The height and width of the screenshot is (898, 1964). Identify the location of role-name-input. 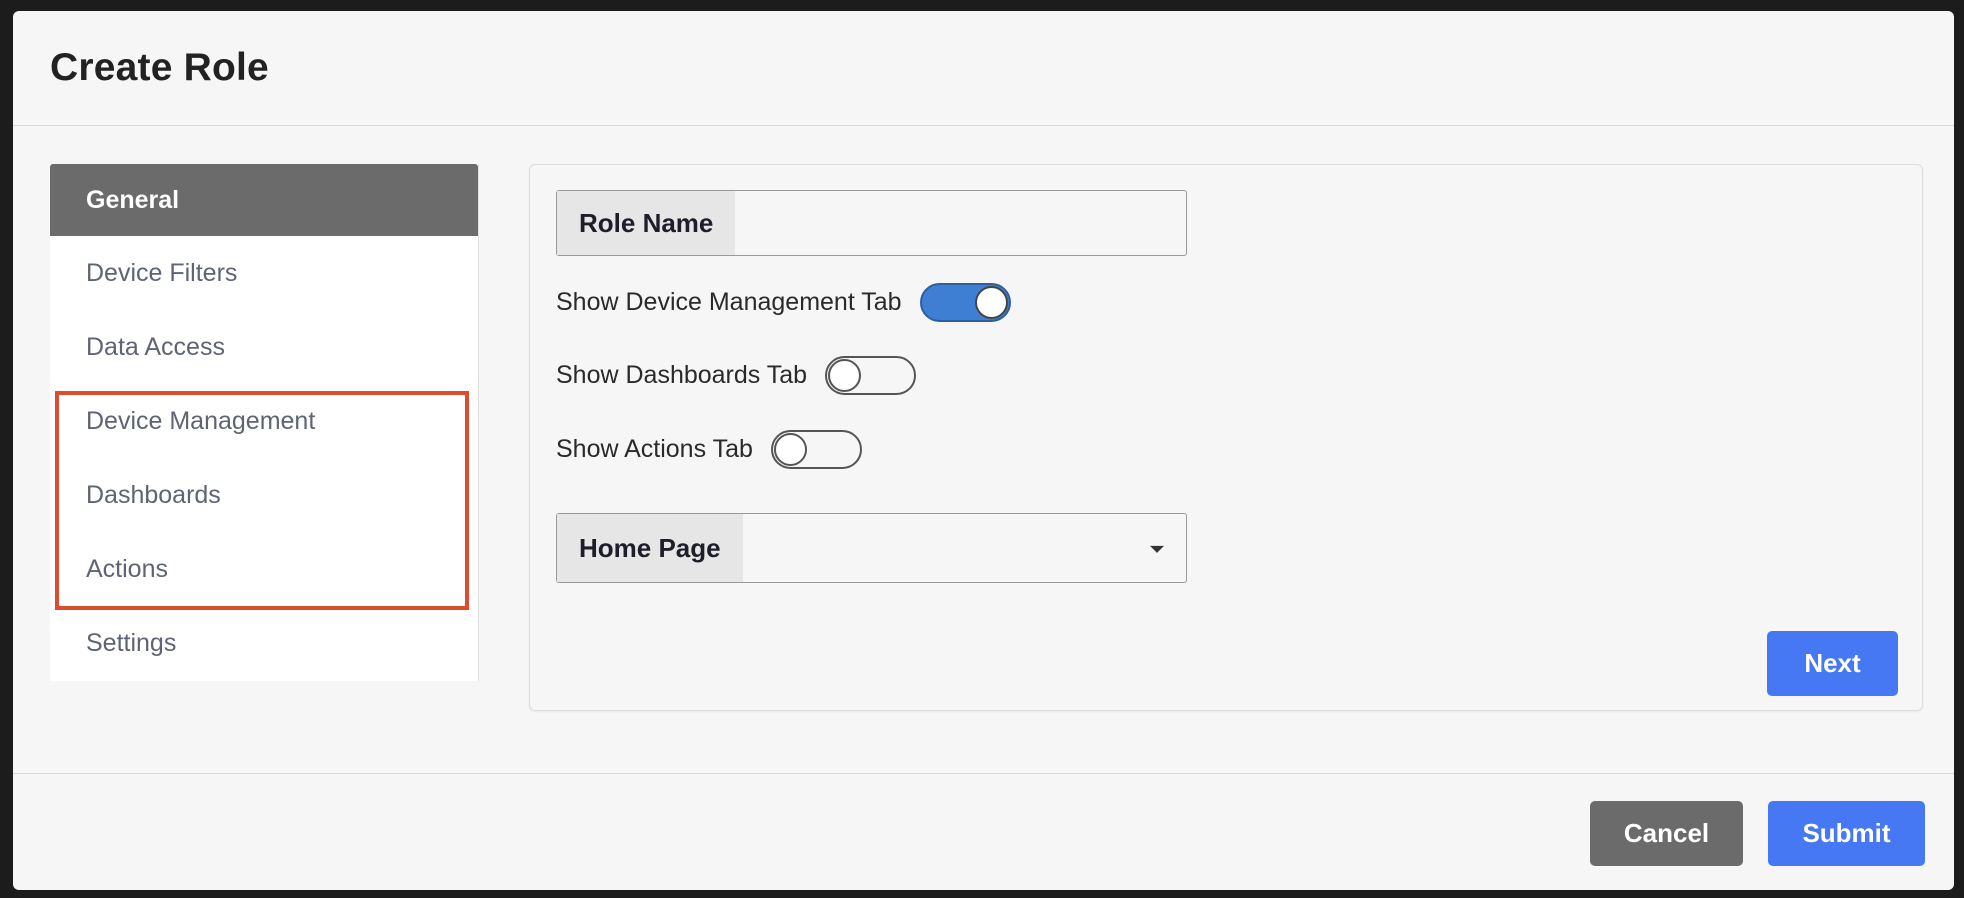
(960, 223).